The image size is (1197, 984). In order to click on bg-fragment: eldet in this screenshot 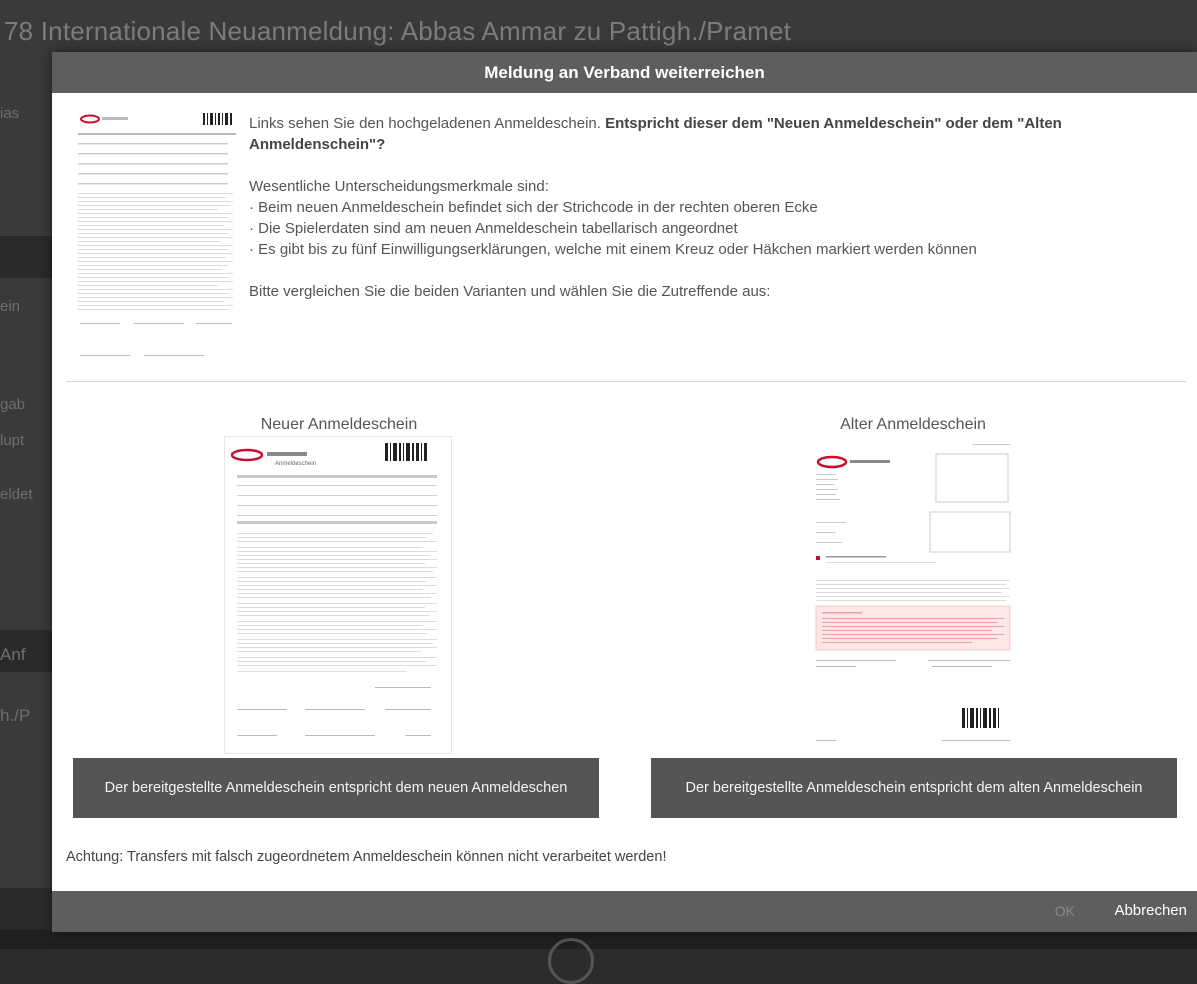, I will do `click(16, 494)`.